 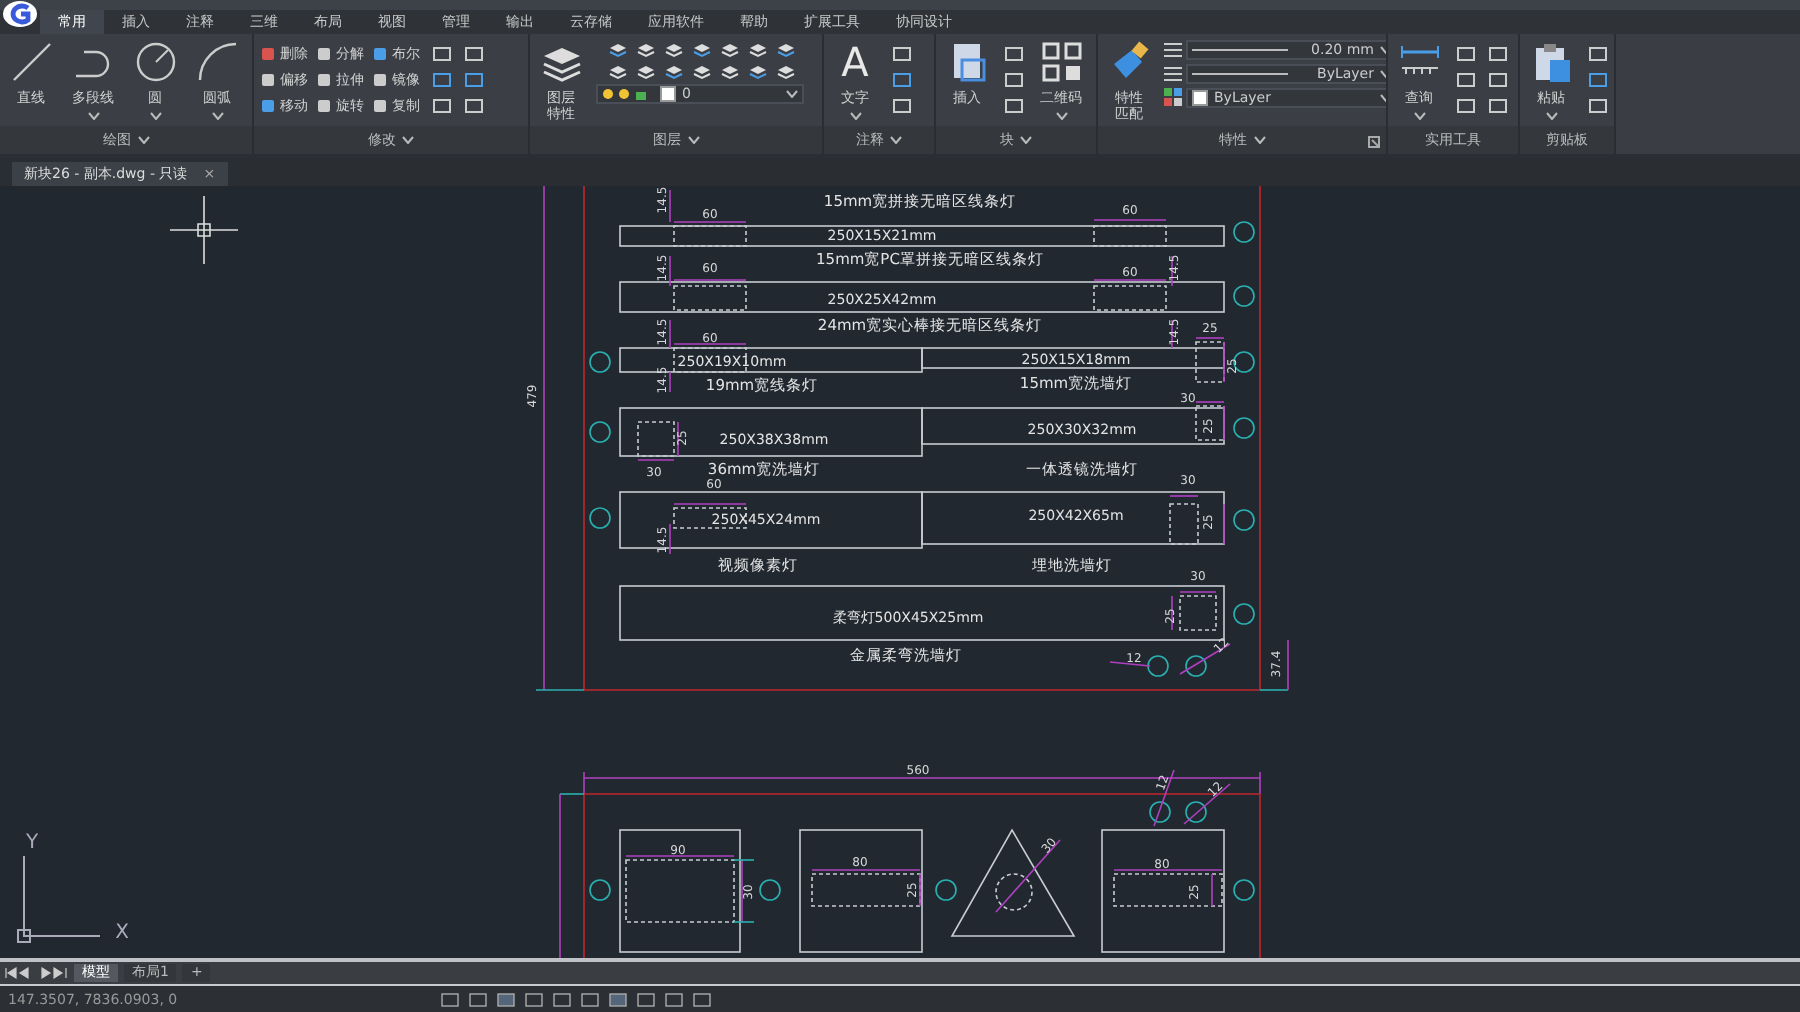 I want to click on arc-icon, so click(x=216, y=61).